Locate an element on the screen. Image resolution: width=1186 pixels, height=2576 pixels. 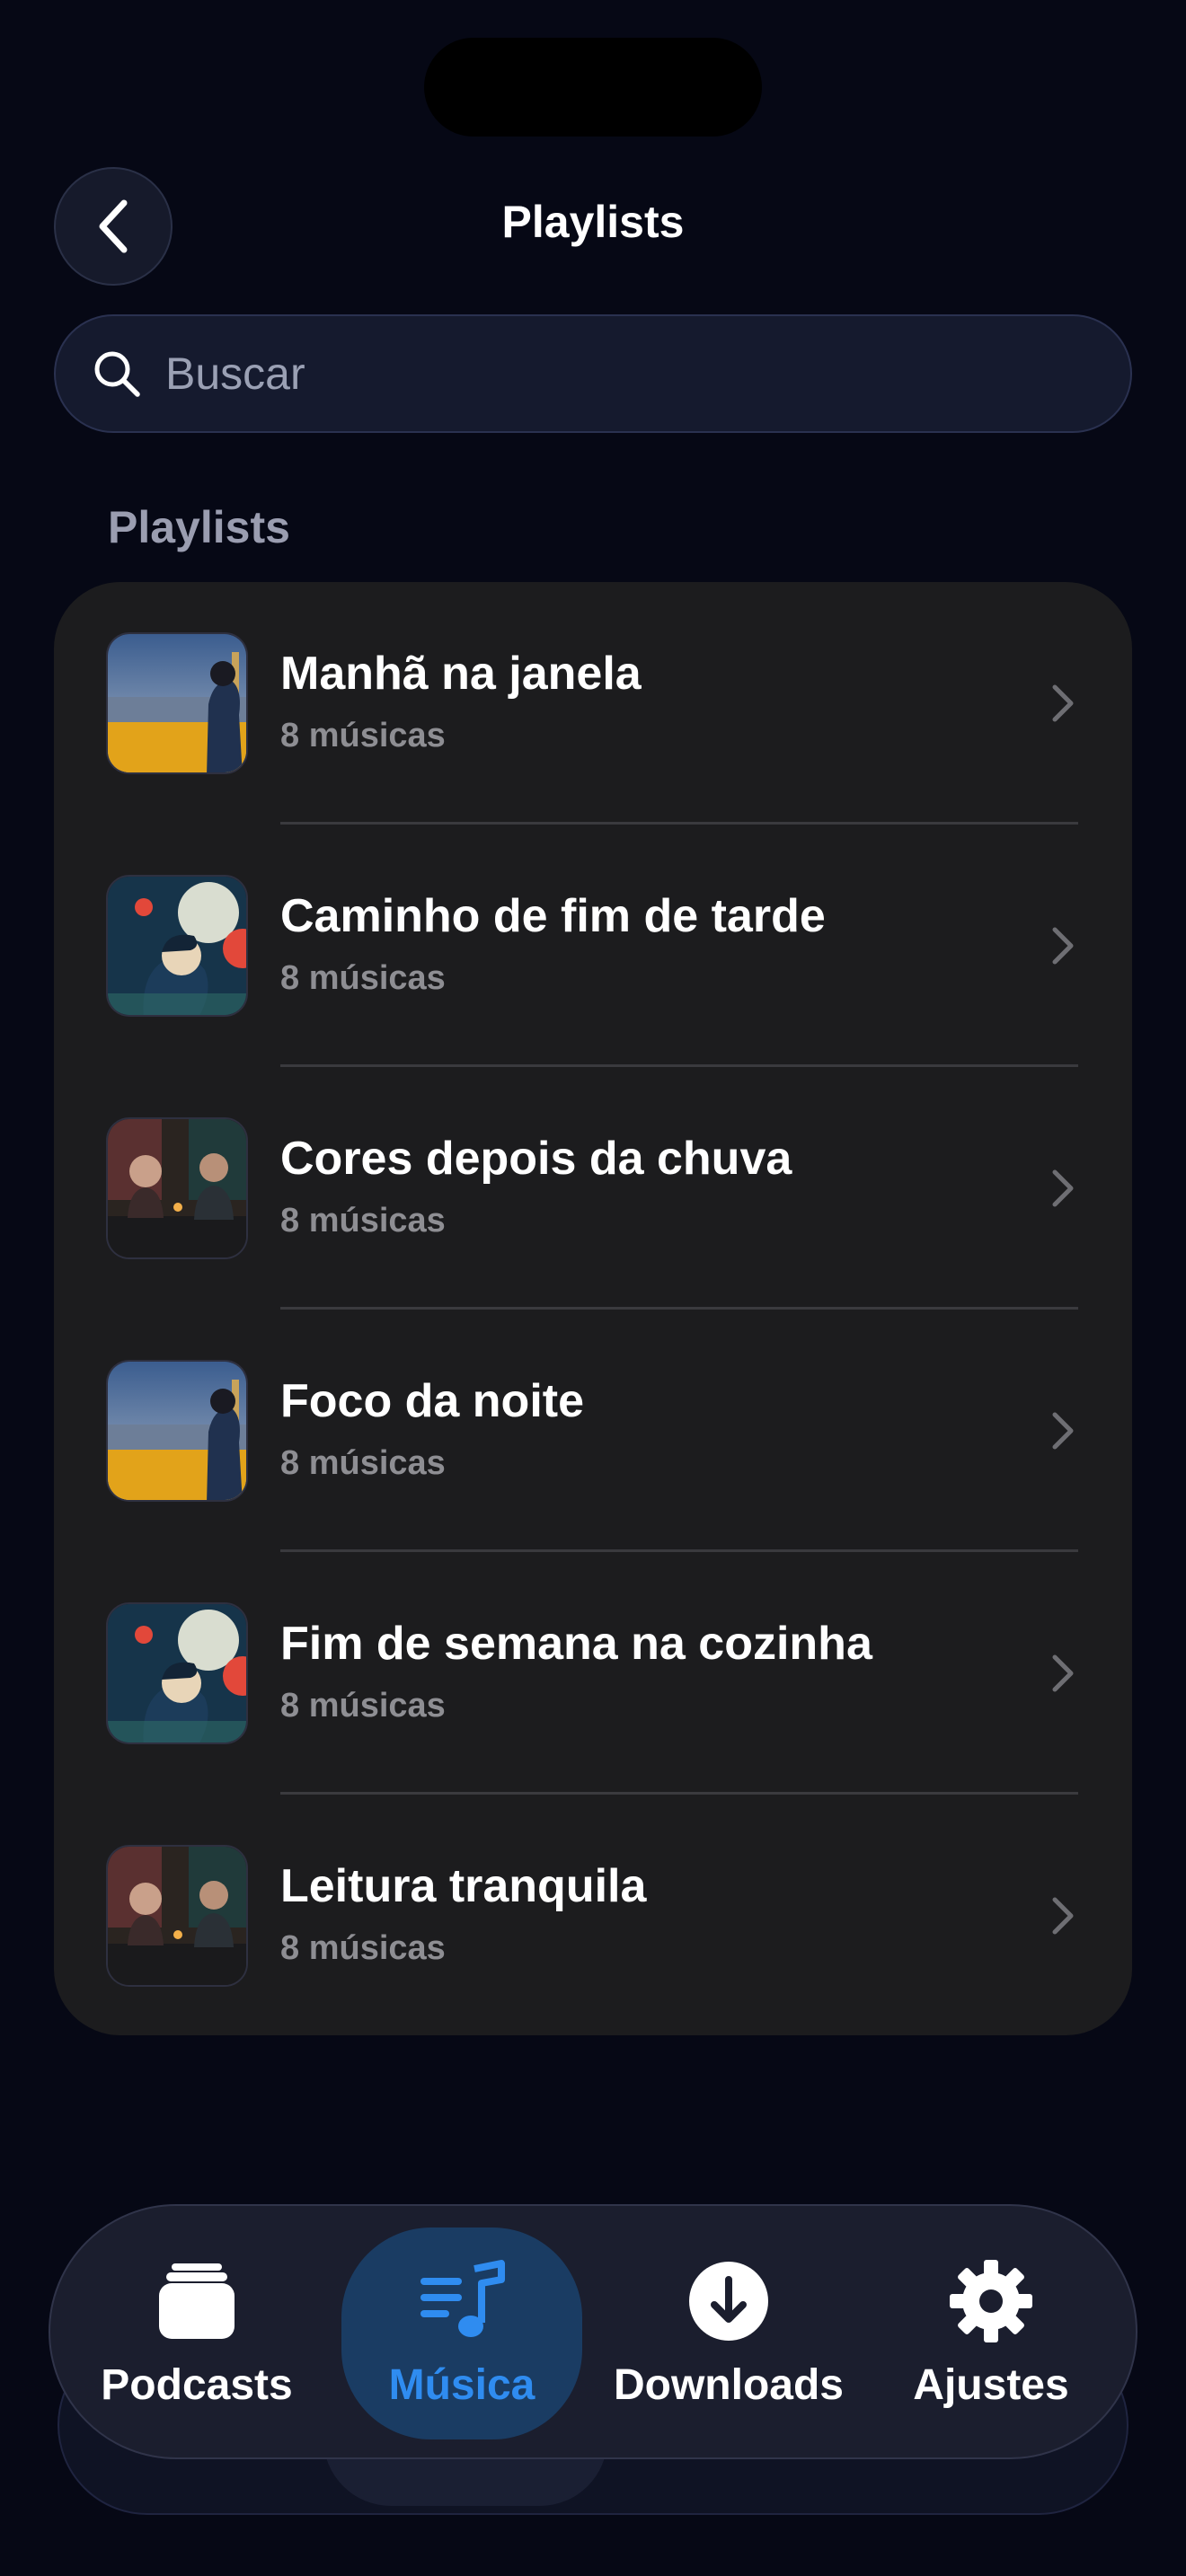
tab-settings: Ajustes is located at coordinates (991, 2333).